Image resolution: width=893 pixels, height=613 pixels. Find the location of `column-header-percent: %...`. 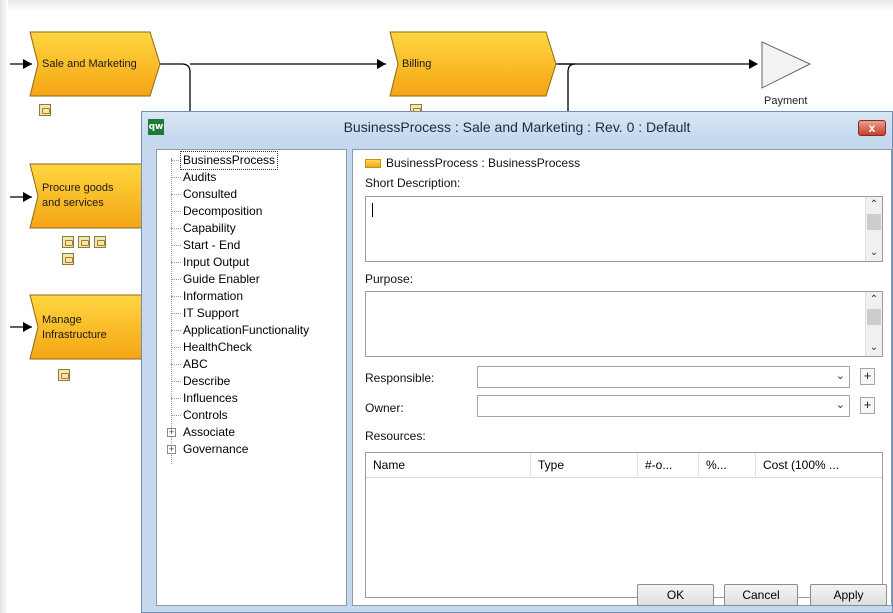

column-header-percent: %... is located at coordinates (727, 465).